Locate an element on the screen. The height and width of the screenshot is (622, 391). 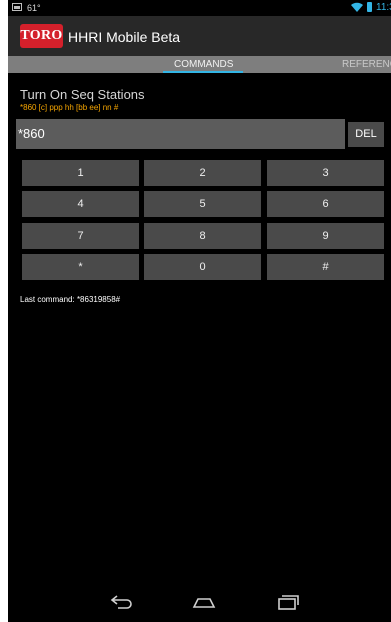
last-command-label: Last command: is located at coordinates (47, 299).